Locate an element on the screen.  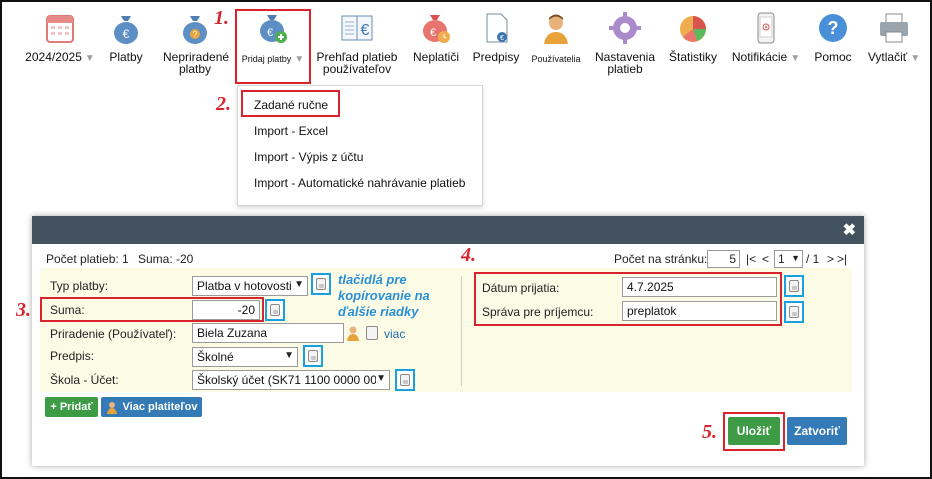
per-page-label: Počet na stránku: is located at coordinates (661, 259).